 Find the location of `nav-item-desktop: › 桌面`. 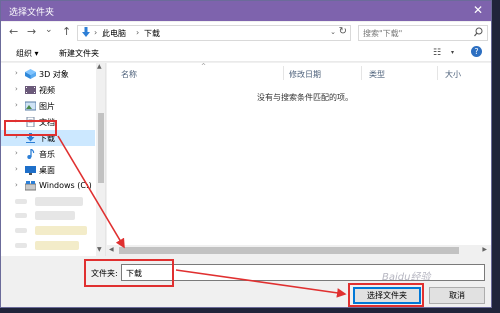

nav-item-desktop: › 桌面 is located at coordinates (48, 170).